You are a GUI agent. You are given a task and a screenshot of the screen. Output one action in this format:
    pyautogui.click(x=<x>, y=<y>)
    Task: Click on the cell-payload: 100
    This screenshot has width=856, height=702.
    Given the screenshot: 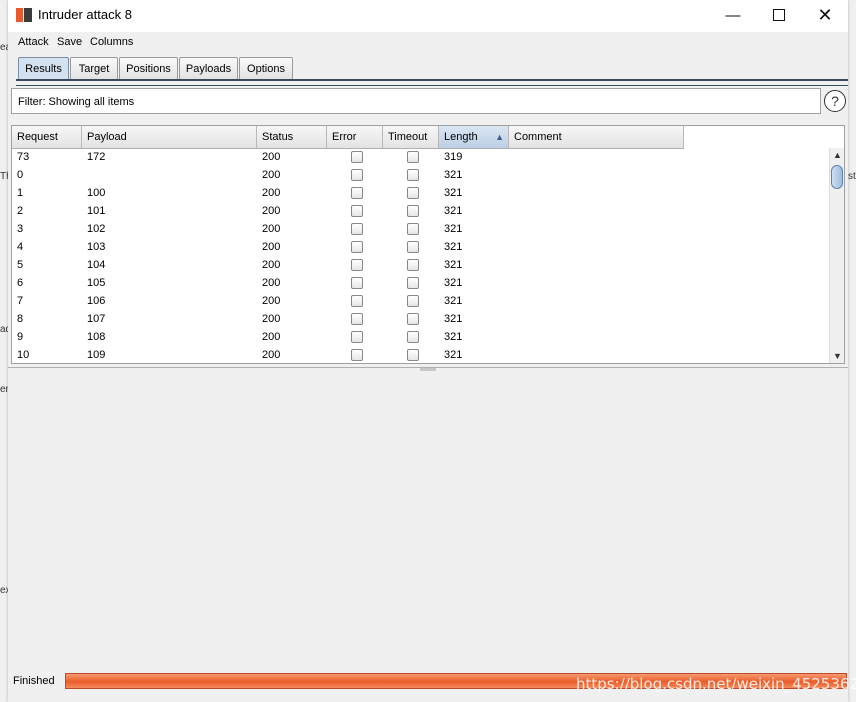 What is the action you would take?
    pyautogui.click(x=96, y=193)
    